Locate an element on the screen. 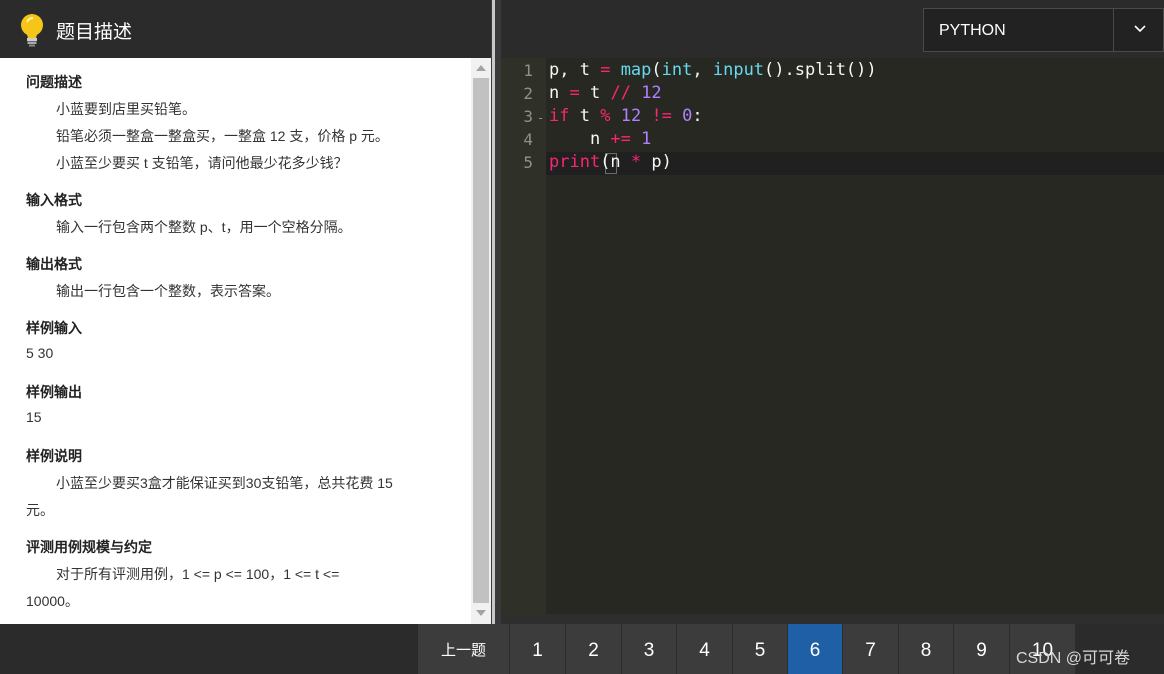 This screenshot has height=674, width=1164. page-button-5: 5 is located at coordinates (760, 649).